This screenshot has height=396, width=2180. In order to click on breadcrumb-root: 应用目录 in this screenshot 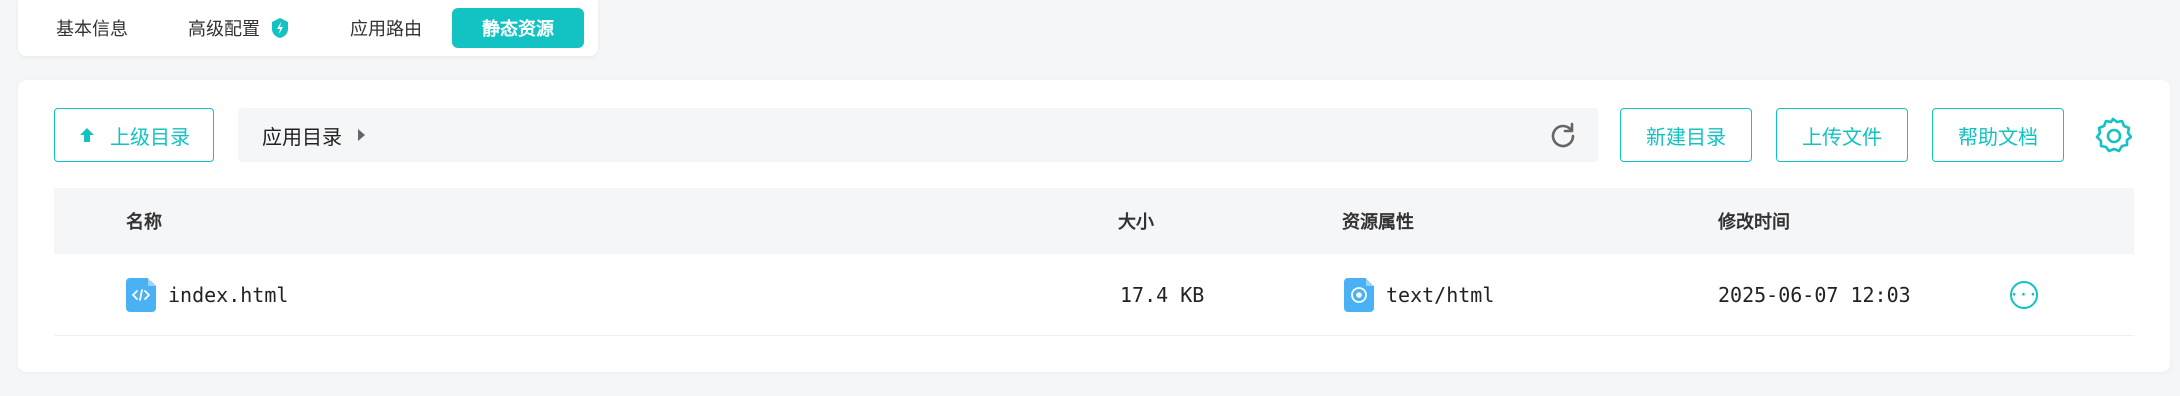, I will do `click(302, 135)`.